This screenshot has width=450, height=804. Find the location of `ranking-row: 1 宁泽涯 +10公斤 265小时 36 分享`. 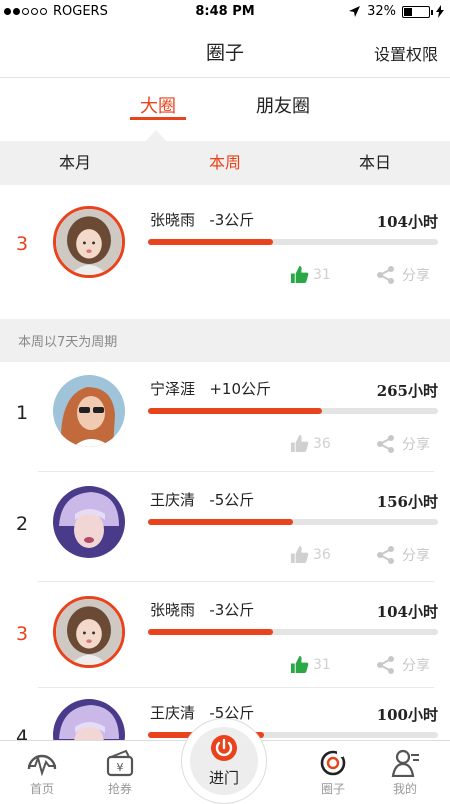

ranking-row: 1 宁泽涯 +10公斤 265小时 36 分享 is located at coordinates (225, 419).